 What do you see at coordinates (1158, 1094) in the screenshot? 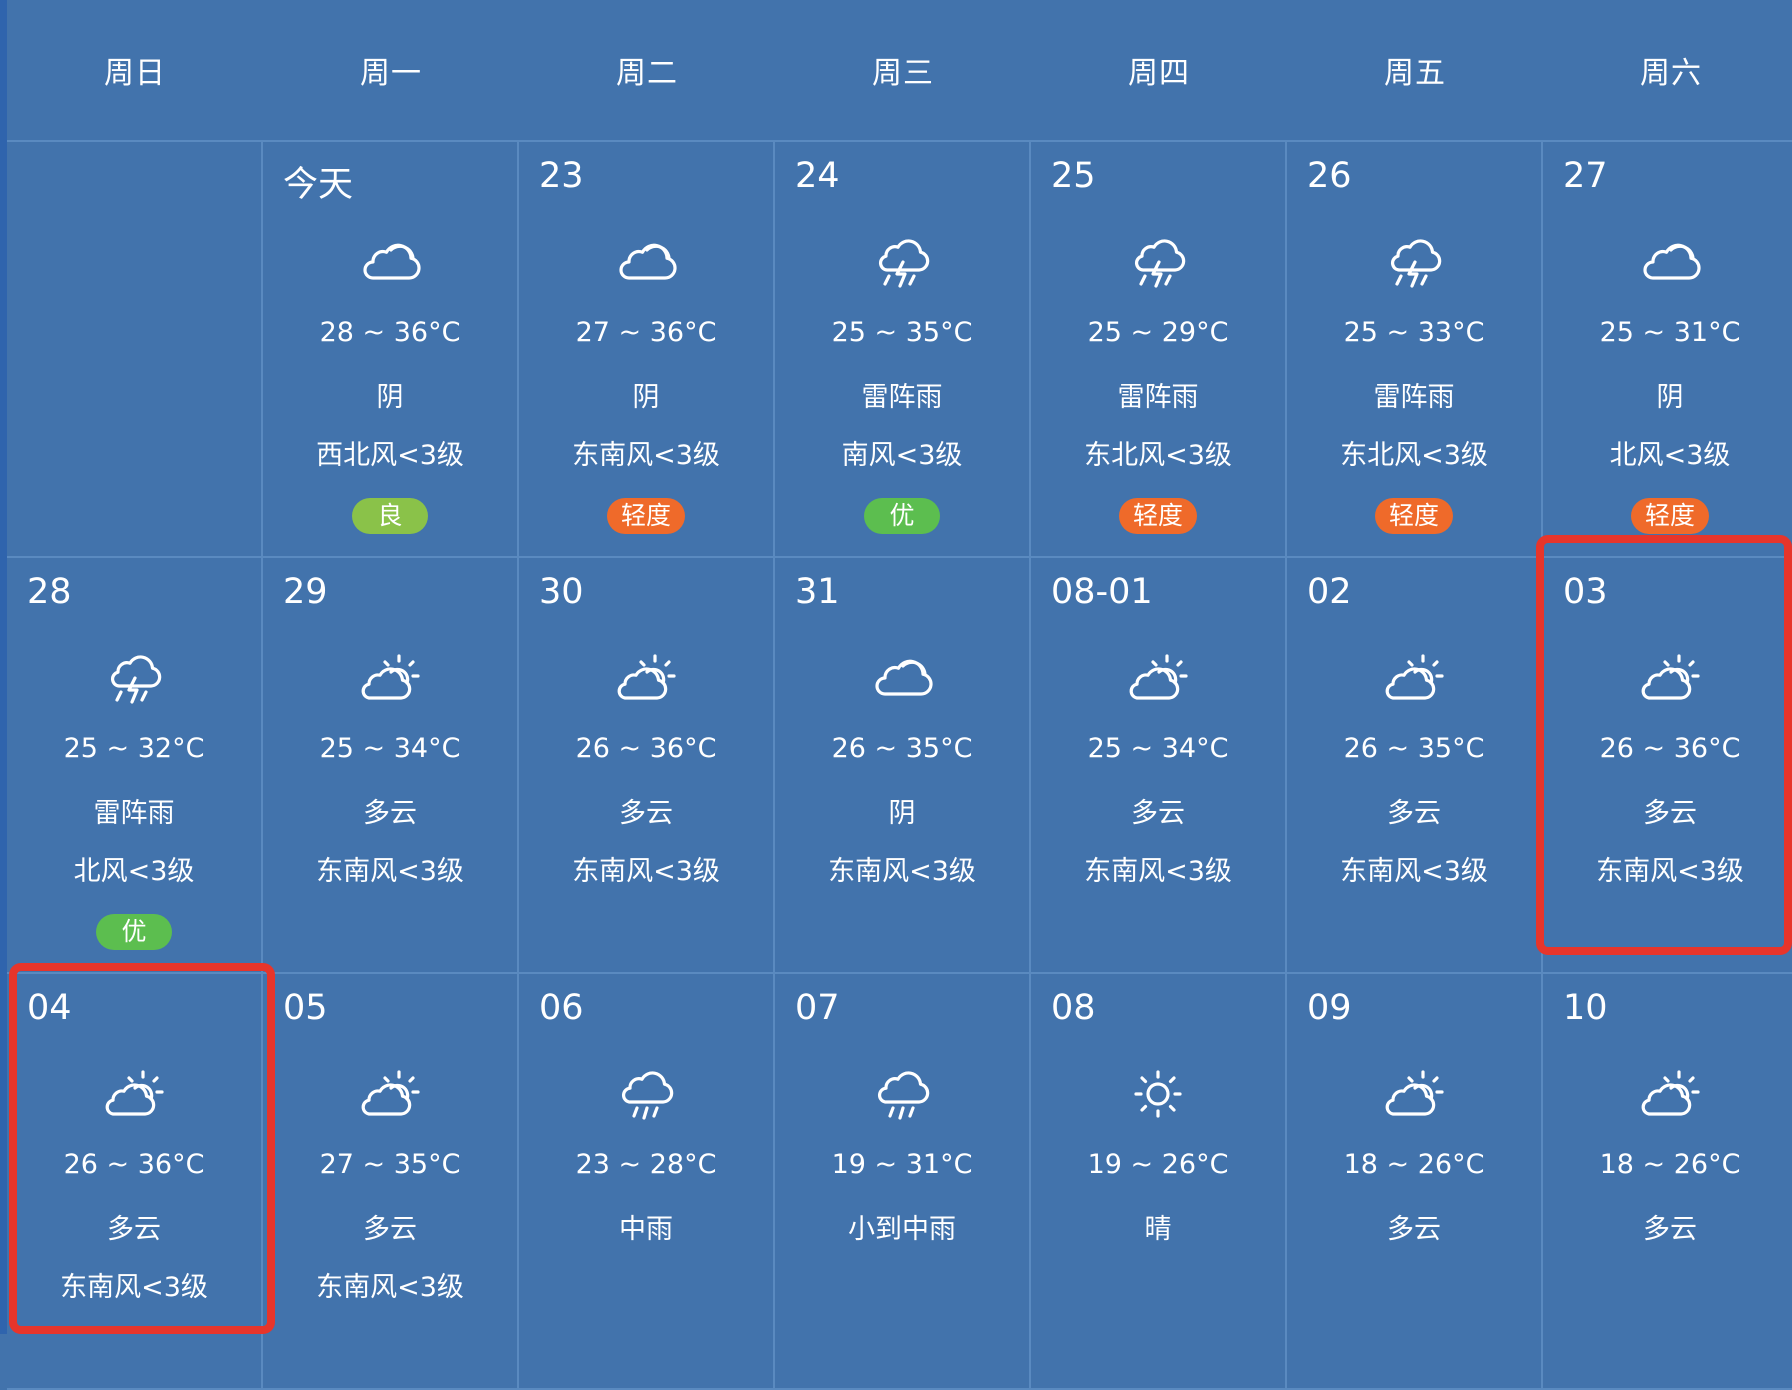
I see `sun-icon` at bounding box center [1158, 1094].